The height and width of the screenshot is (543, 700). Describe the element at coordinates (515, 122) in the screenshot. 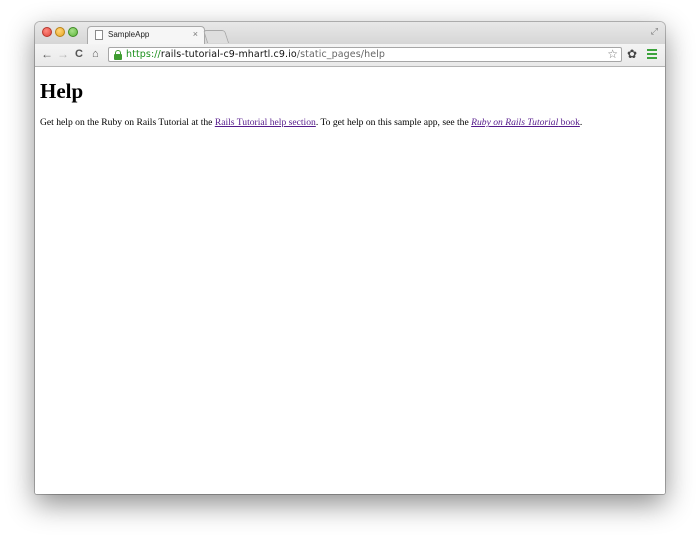

I see `book-title: Ruby on Rails Tutorial` at that location.